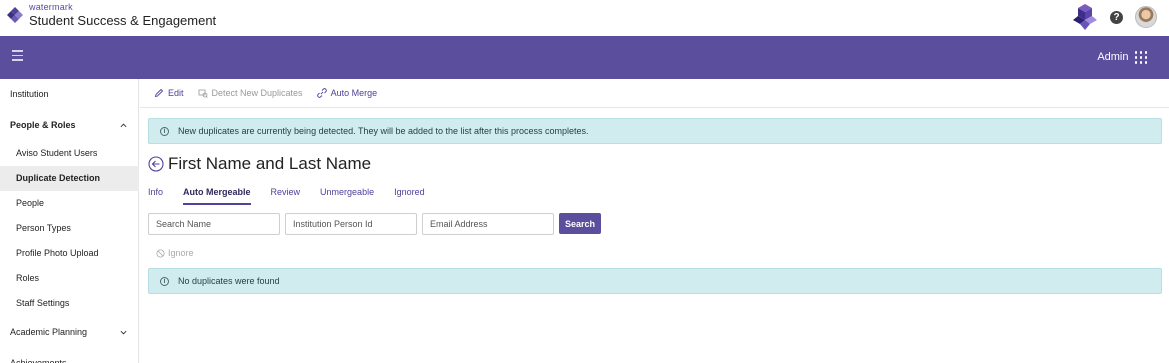  Describe the element at coordinates (655, 281) in the screenshot. I see `no-duplicates-alert: i No duplicates were found` at that location.